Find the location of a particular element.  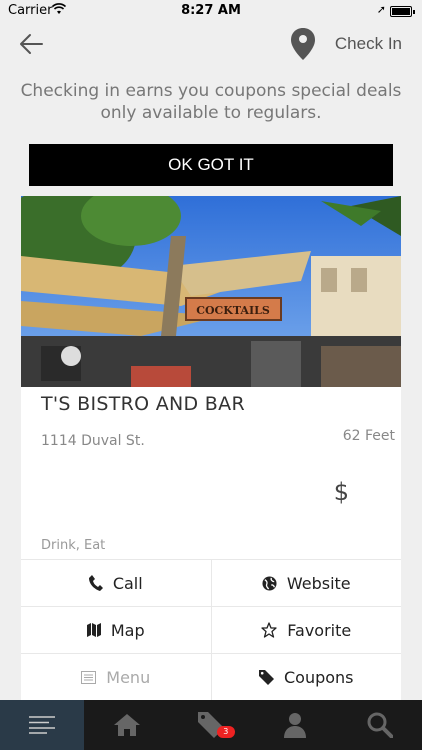

tab-coupons: 3 is located at coordinates (211, 725).